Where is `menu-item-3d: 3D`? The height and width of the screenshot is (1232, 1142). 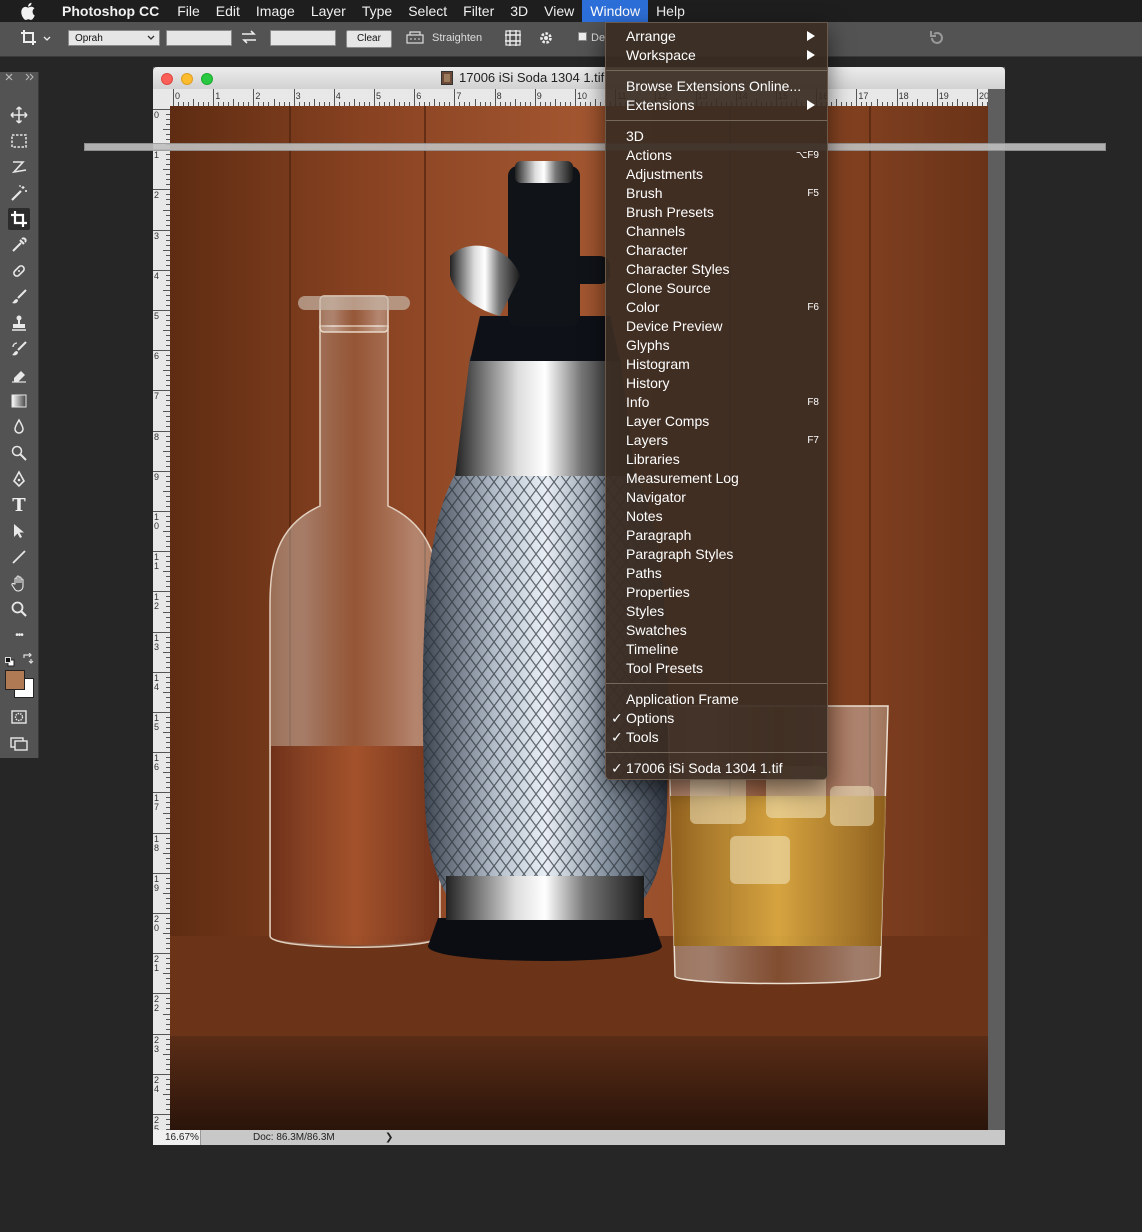
menu-item-3d: 3D is located at coordinates (716, 136).